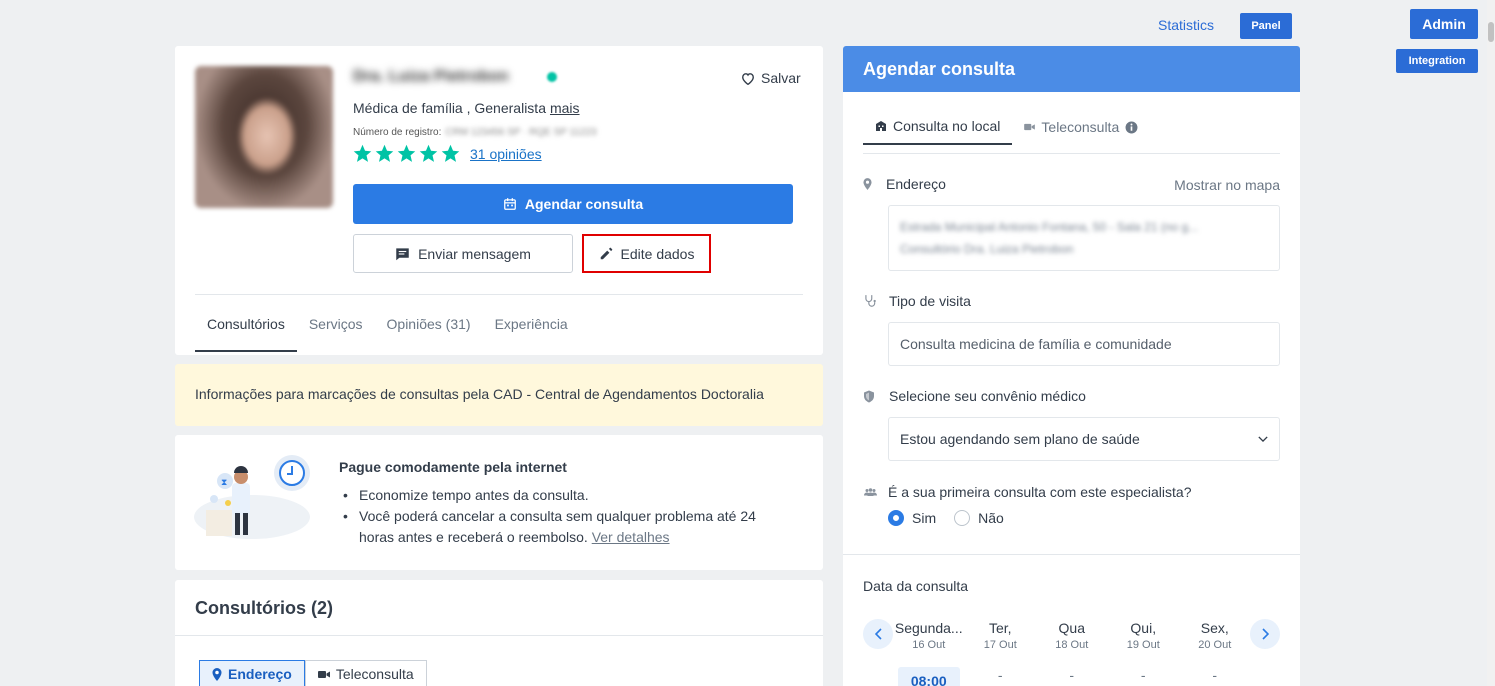  I want to click on radio-yes: Sim, so click(912, 518).